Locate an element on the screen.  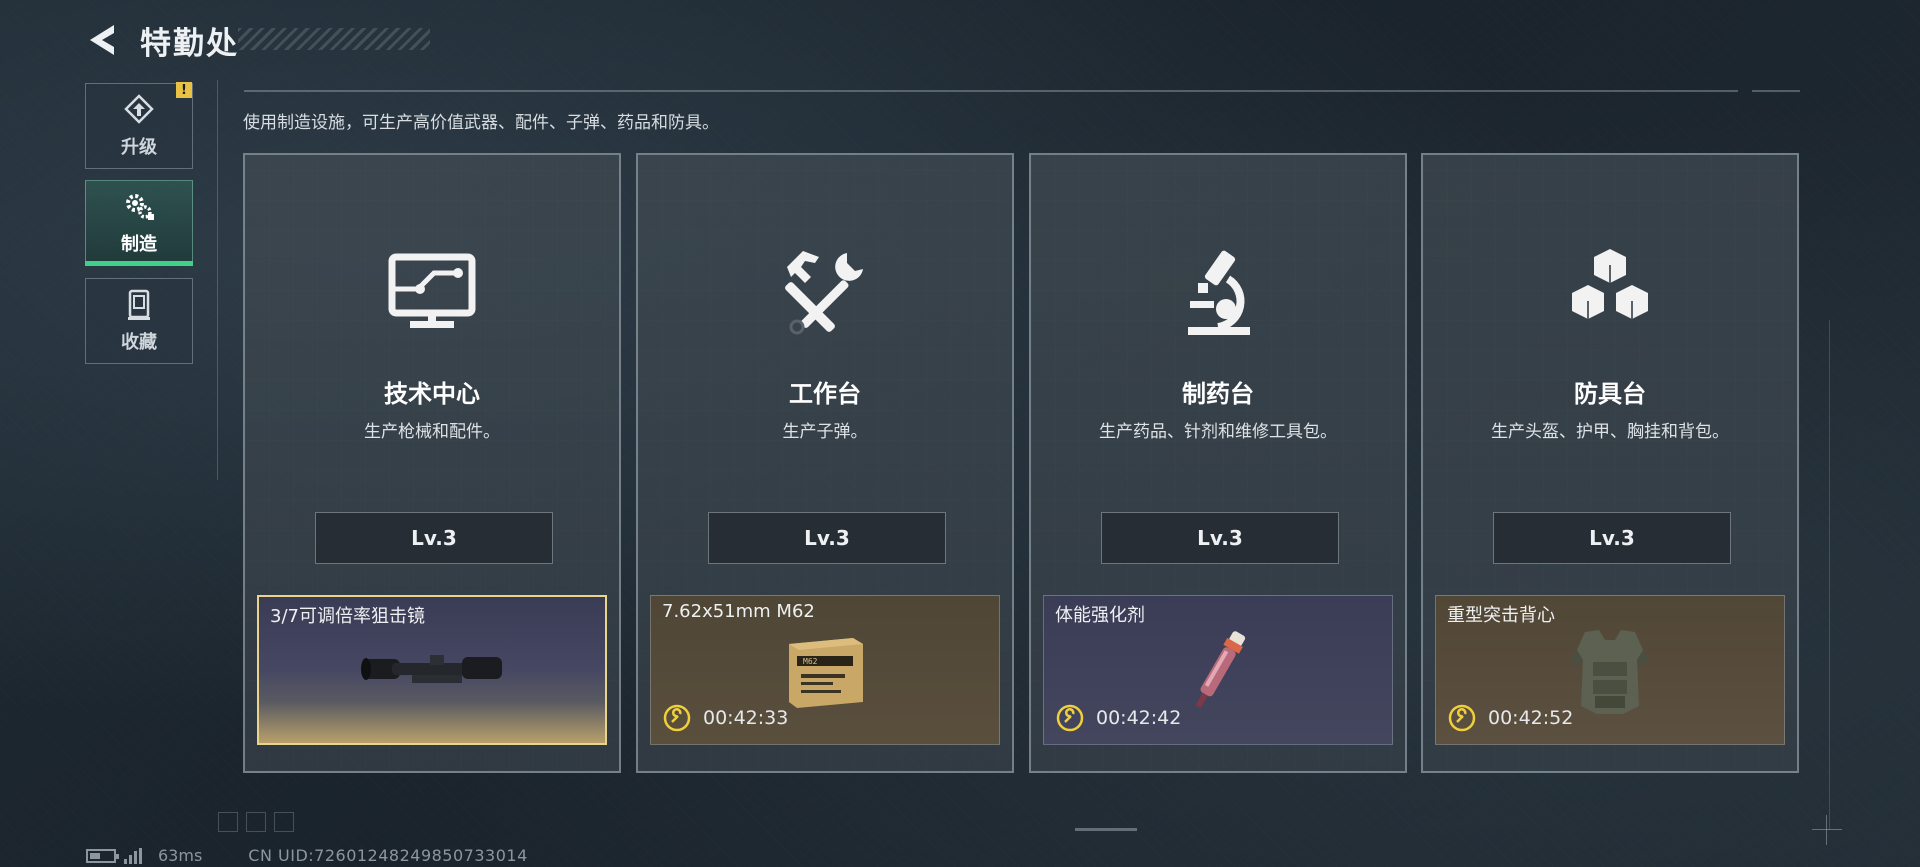
scroll-indicator is located at coordinates (1106, 829).